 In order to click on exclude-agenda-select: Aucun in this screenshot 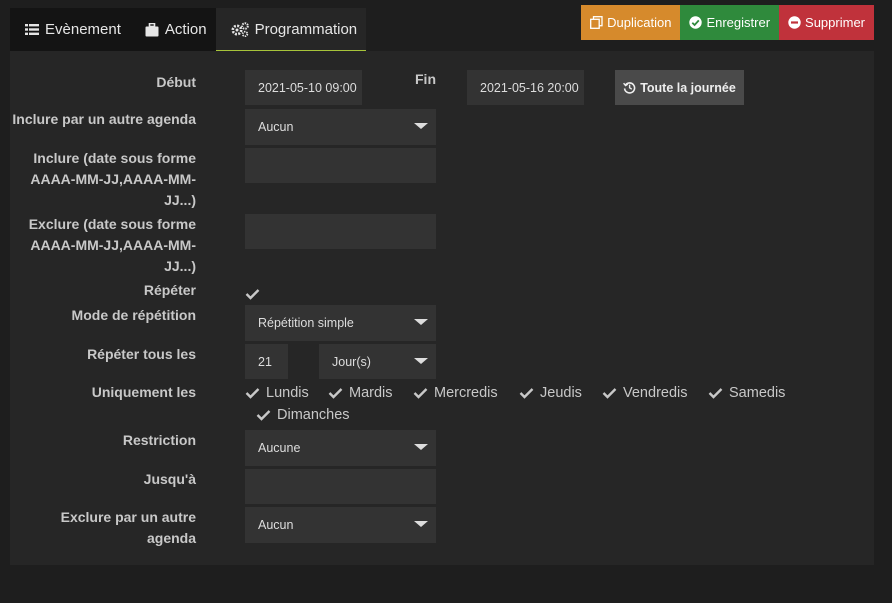, I will do `click(340, 525)`.